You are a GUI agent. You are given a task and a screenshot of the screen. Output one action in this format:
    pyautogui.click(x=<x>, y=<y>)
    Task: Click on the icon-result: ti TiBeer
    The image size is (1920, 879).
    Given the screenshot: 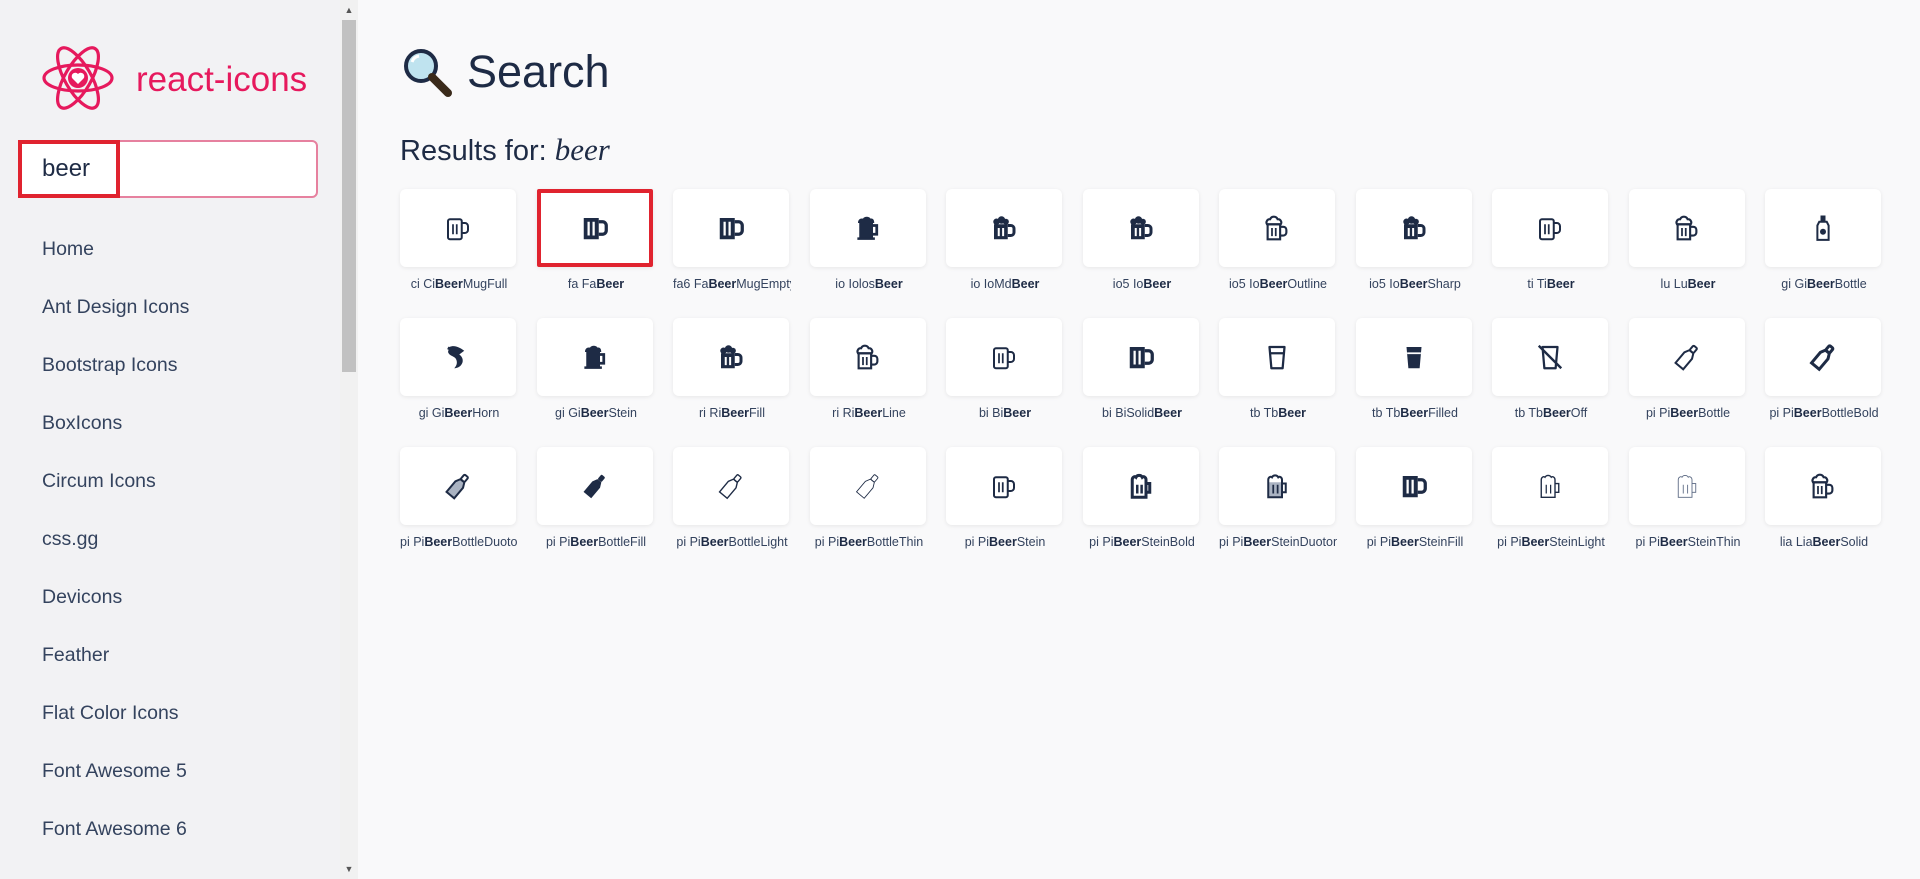 What is the action you would take?
    pyautogui.click(x=1551, y=243)
    